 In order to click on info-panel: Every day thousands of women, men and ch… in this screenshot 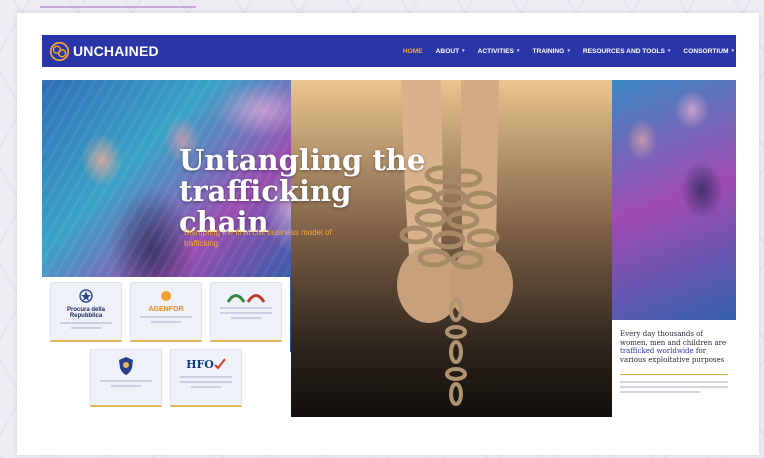, I will do `click(674, 368)`.